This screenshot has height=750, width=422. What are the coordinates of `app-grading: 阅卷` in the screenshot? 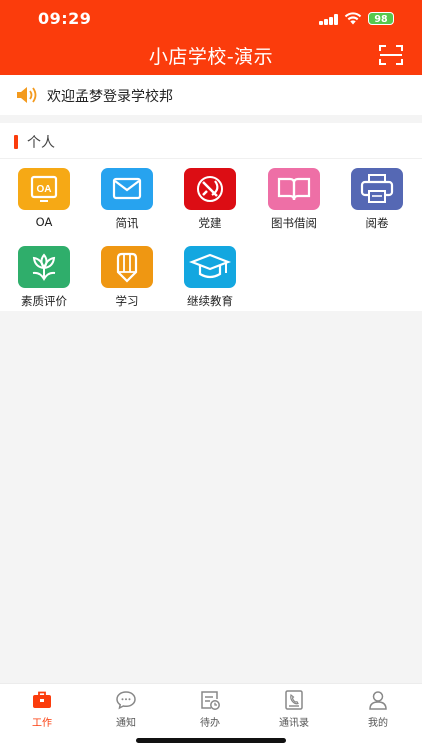 It's located at (377, 203).